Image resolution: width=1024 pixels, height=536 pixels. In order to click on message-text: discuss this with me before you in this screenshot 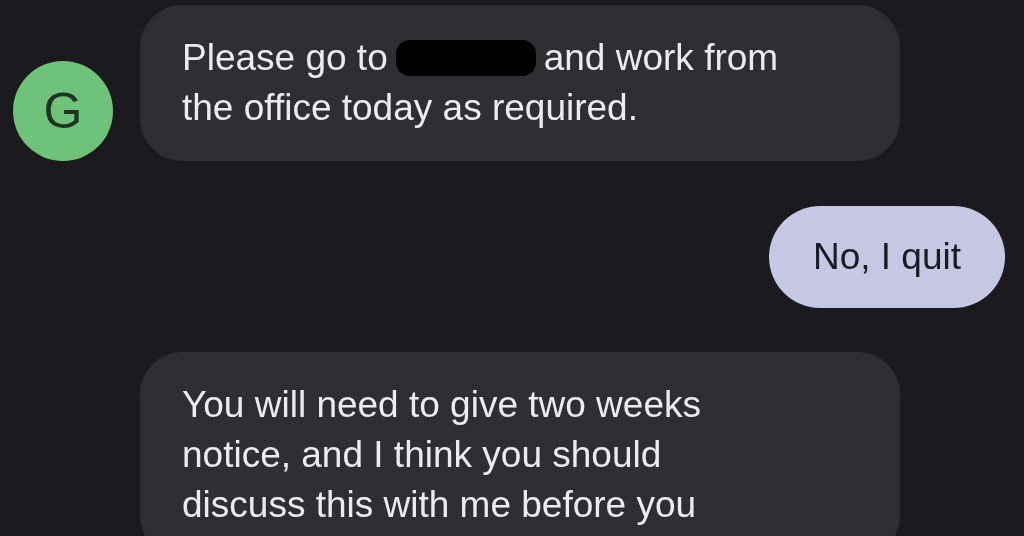, I will do `click(439, 505)`.